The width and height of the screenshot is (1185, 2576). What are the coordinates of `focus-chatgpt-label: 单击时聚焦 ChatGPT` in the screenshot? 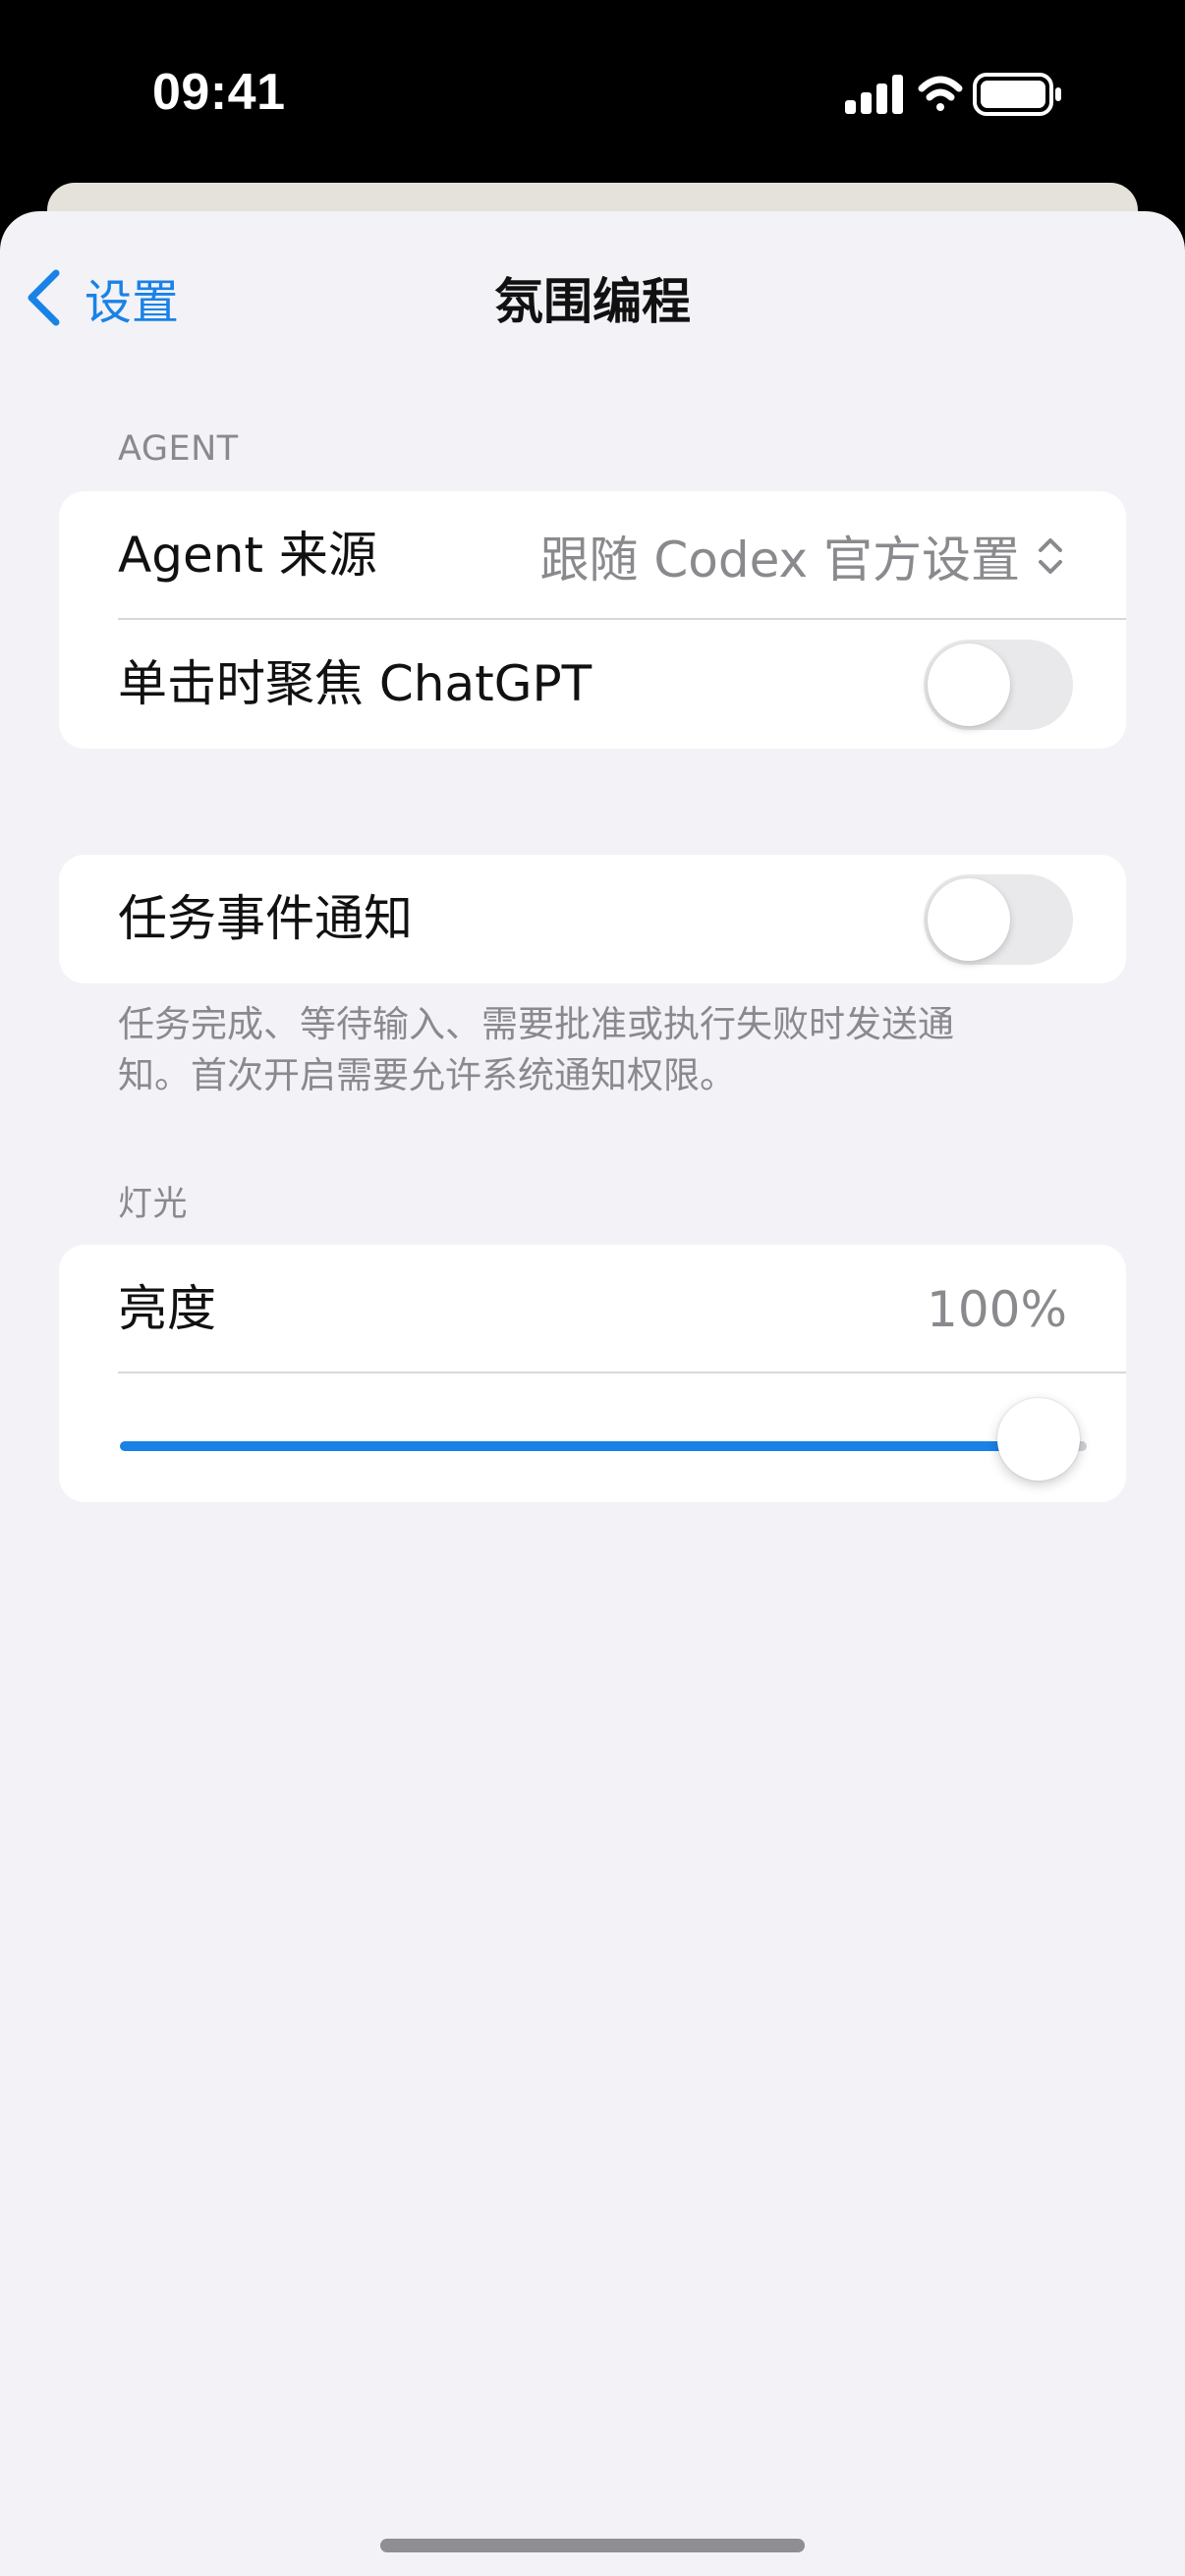 It's located at (355, 683).